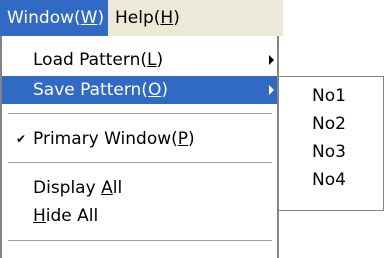 The height and width of the screenshot is (258, 384). Describe the element at coordinates (183, 139) in the screenshot. I see `primary-window-accel: P` at that location.